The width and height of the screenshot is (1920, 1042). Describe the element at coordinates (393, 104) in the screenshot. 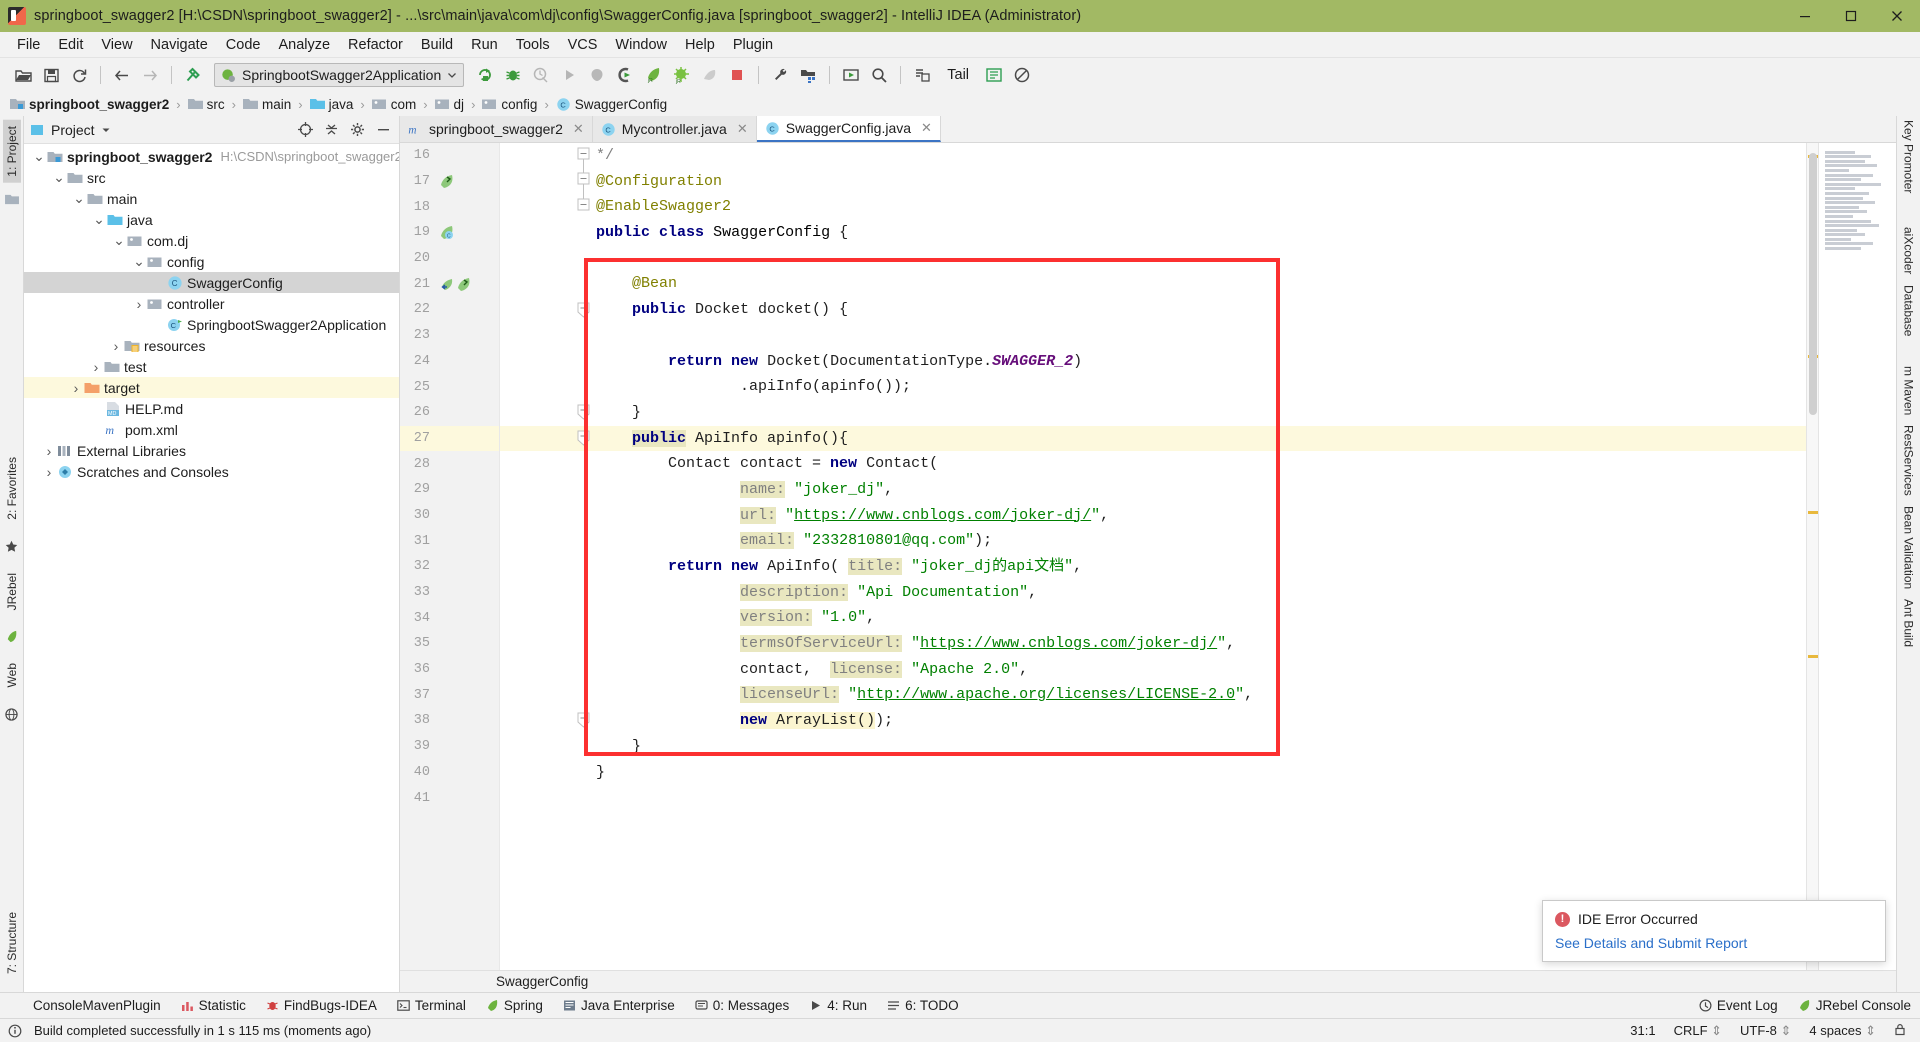

I see `breadcrumb-item-com: com` at that location.